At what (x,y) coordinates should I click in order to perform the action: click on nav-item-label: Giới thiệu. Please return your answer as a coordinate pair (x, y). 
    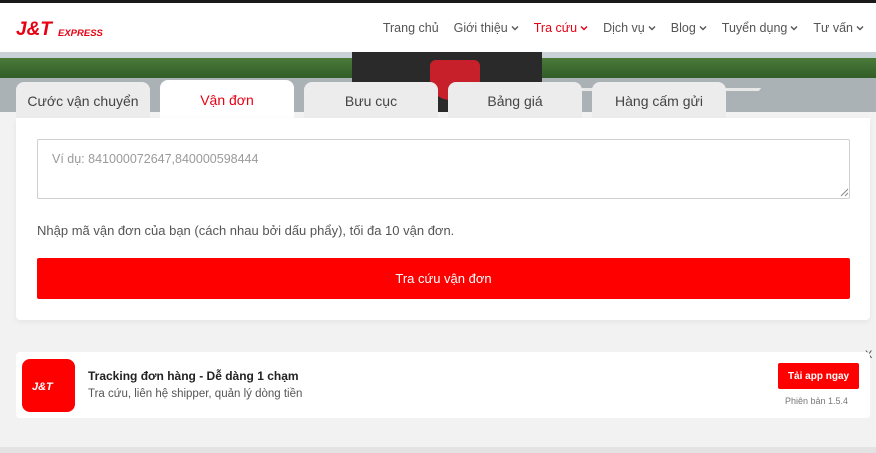
    Looking at the image, I should click on (480, 27).